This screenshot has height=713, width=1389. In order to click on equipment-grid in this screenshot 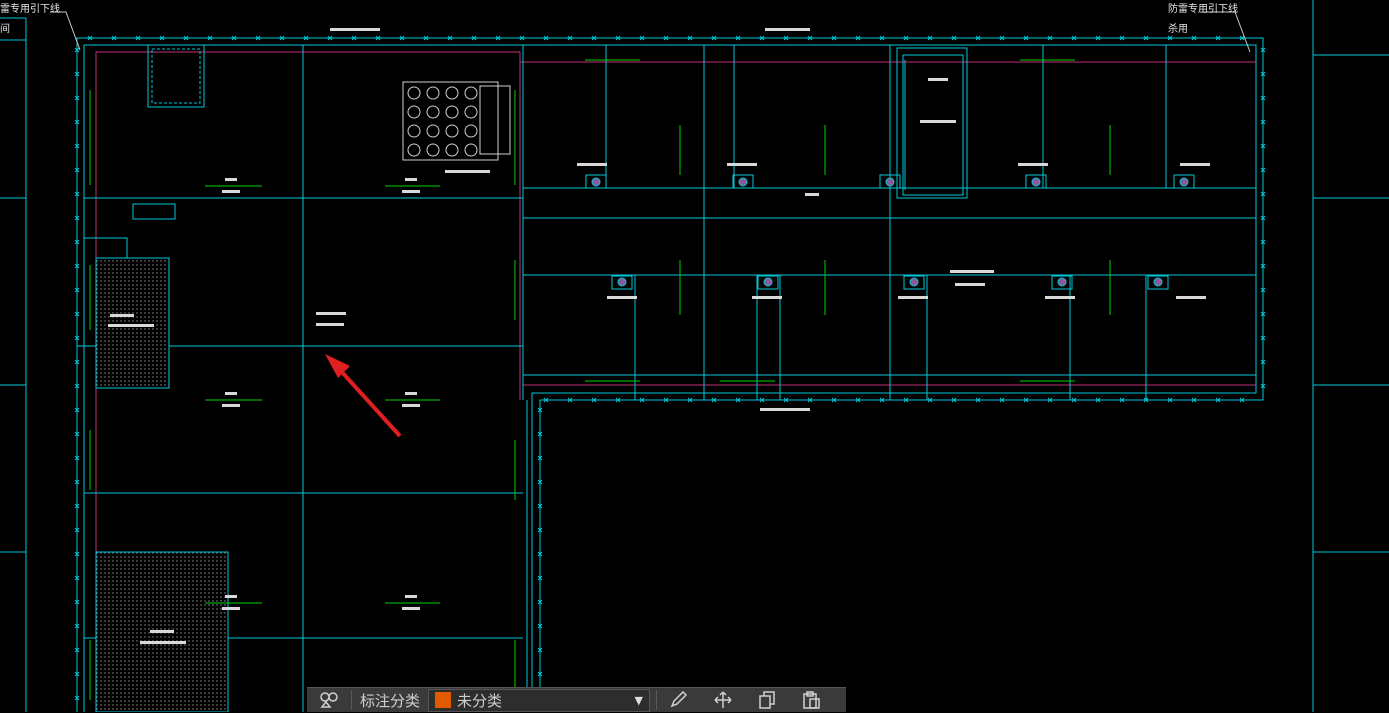, I will do `click(456, 121)`.